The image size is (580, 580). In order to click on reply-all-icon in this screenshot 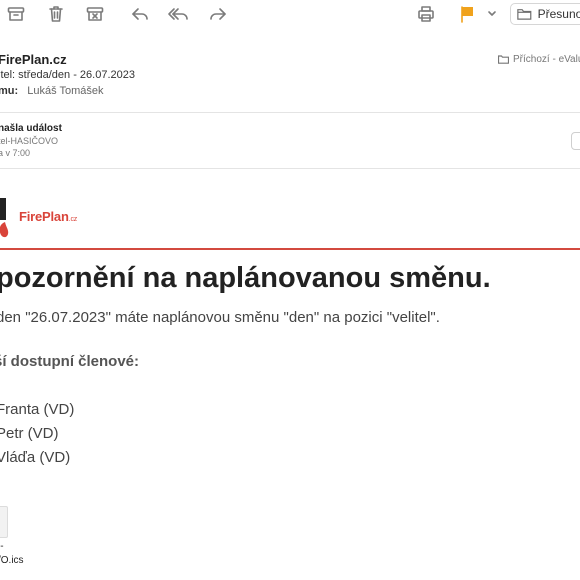, I will do `click(178, 14)`.